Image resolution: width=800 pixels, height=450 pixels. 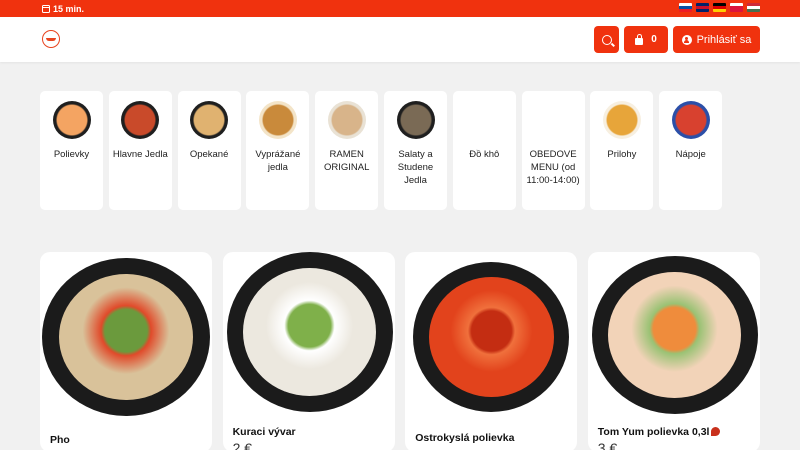 I want to click on product-name: Pho, so click(x=60, y=440).